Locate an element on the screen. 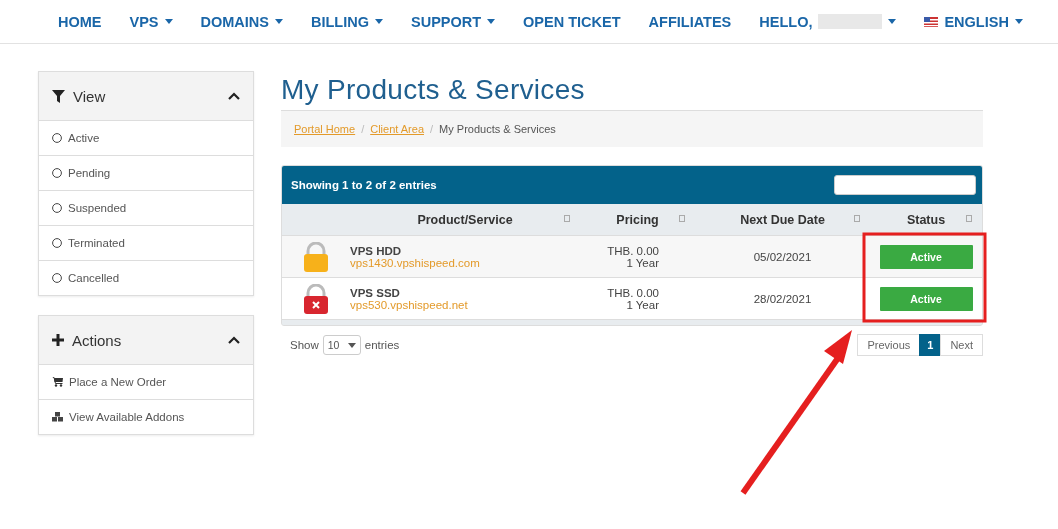 The width and height of the screenshot is (1058, 529). flag-icon is located at coordinates (931, 21).